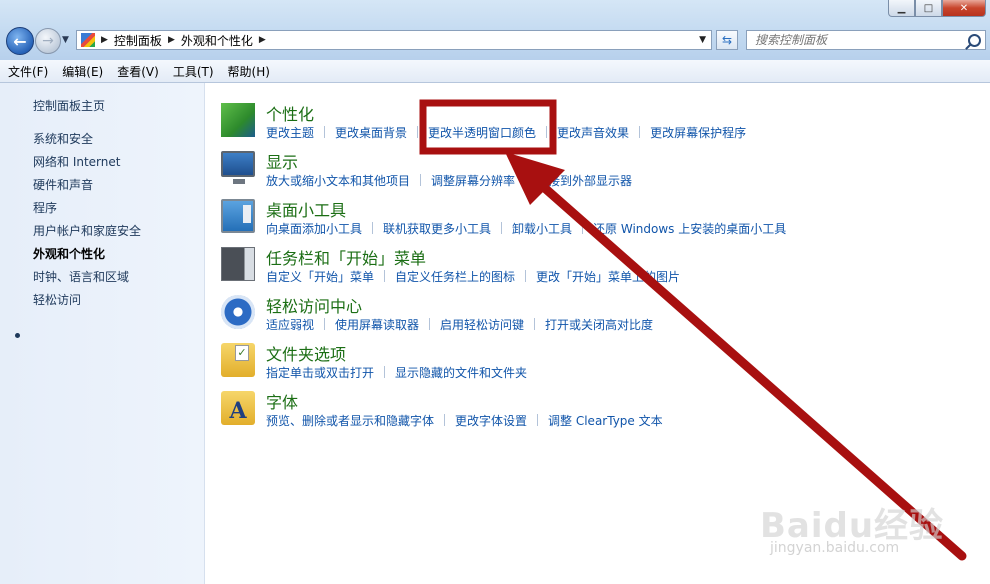  Describe the element at coordinates (371, 132) in the screenshot. I see `link-change-desktop-background: 更改桌面背景` at that location.